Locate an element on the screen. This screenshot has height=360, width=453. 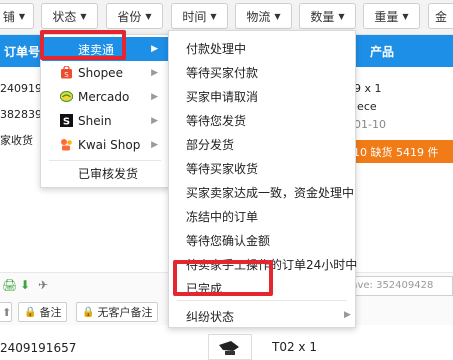
note-button: 🔒 备注 is located at coordinates (43, 312).